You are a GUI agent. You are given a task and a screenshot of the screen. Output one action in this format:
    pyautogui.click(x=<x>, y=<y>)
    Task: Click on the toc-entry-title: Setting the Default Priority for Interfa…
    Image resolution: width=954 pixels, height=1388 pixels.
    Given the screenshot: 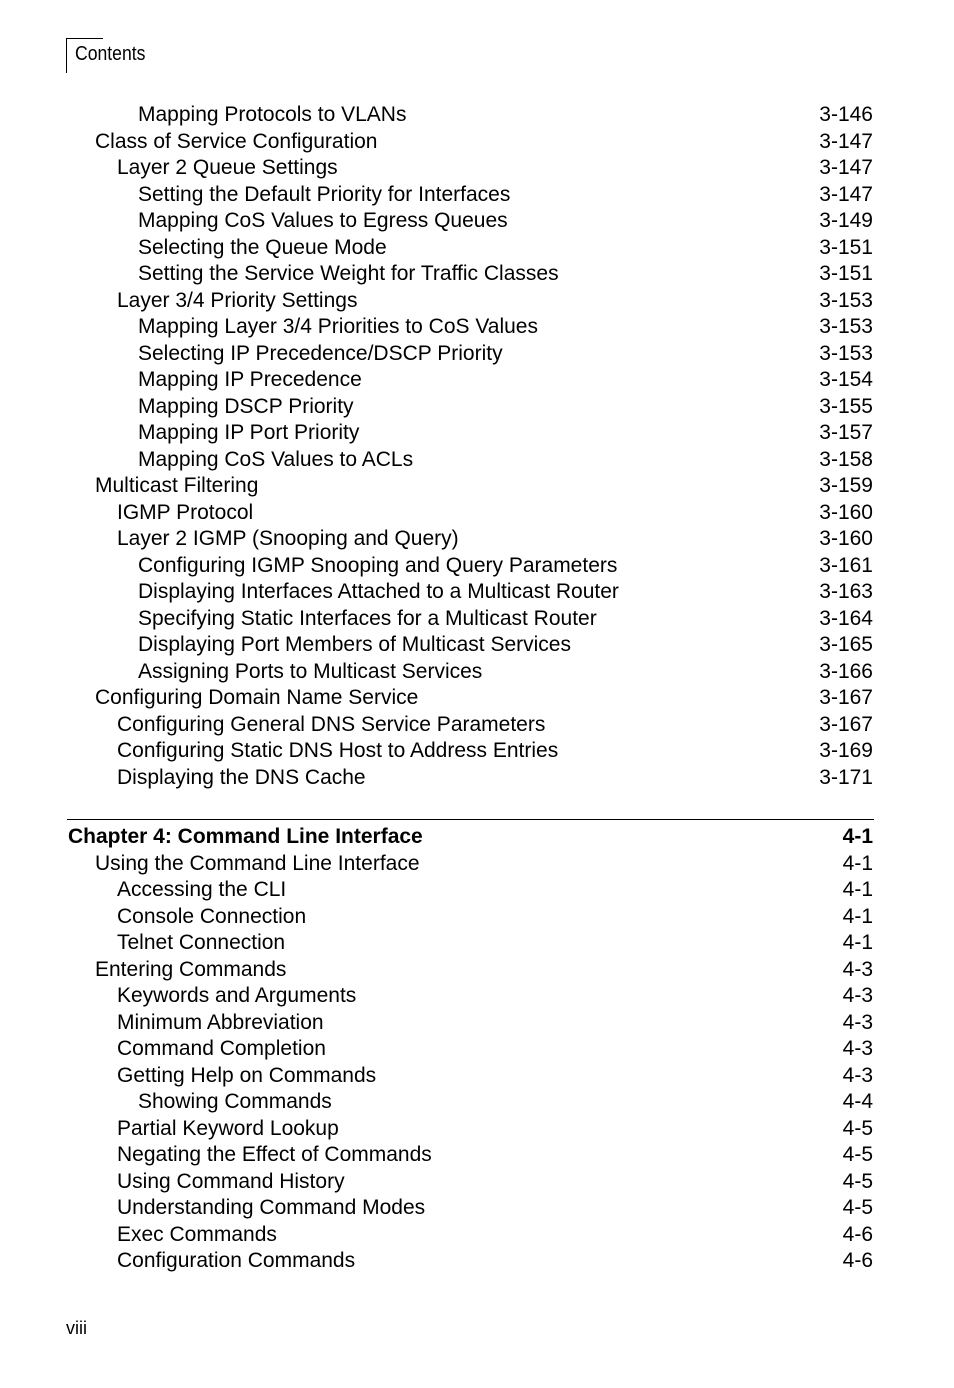 What is the action you would take?
    pyautogui.click(x=324, y=195)
    